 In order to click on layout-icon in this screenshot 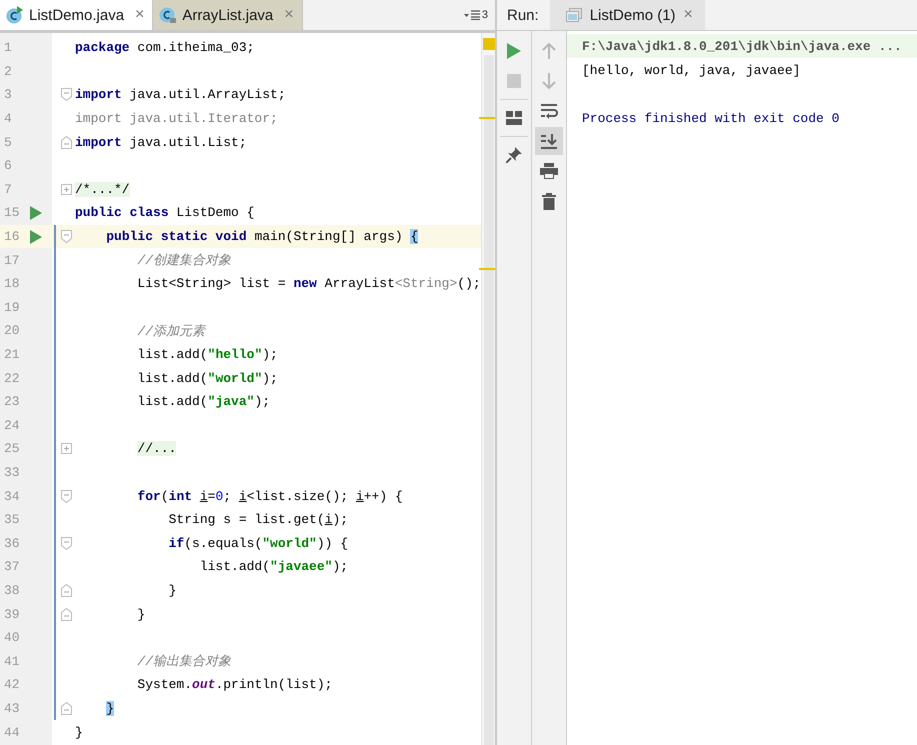, I will do `click(514, 118)`.